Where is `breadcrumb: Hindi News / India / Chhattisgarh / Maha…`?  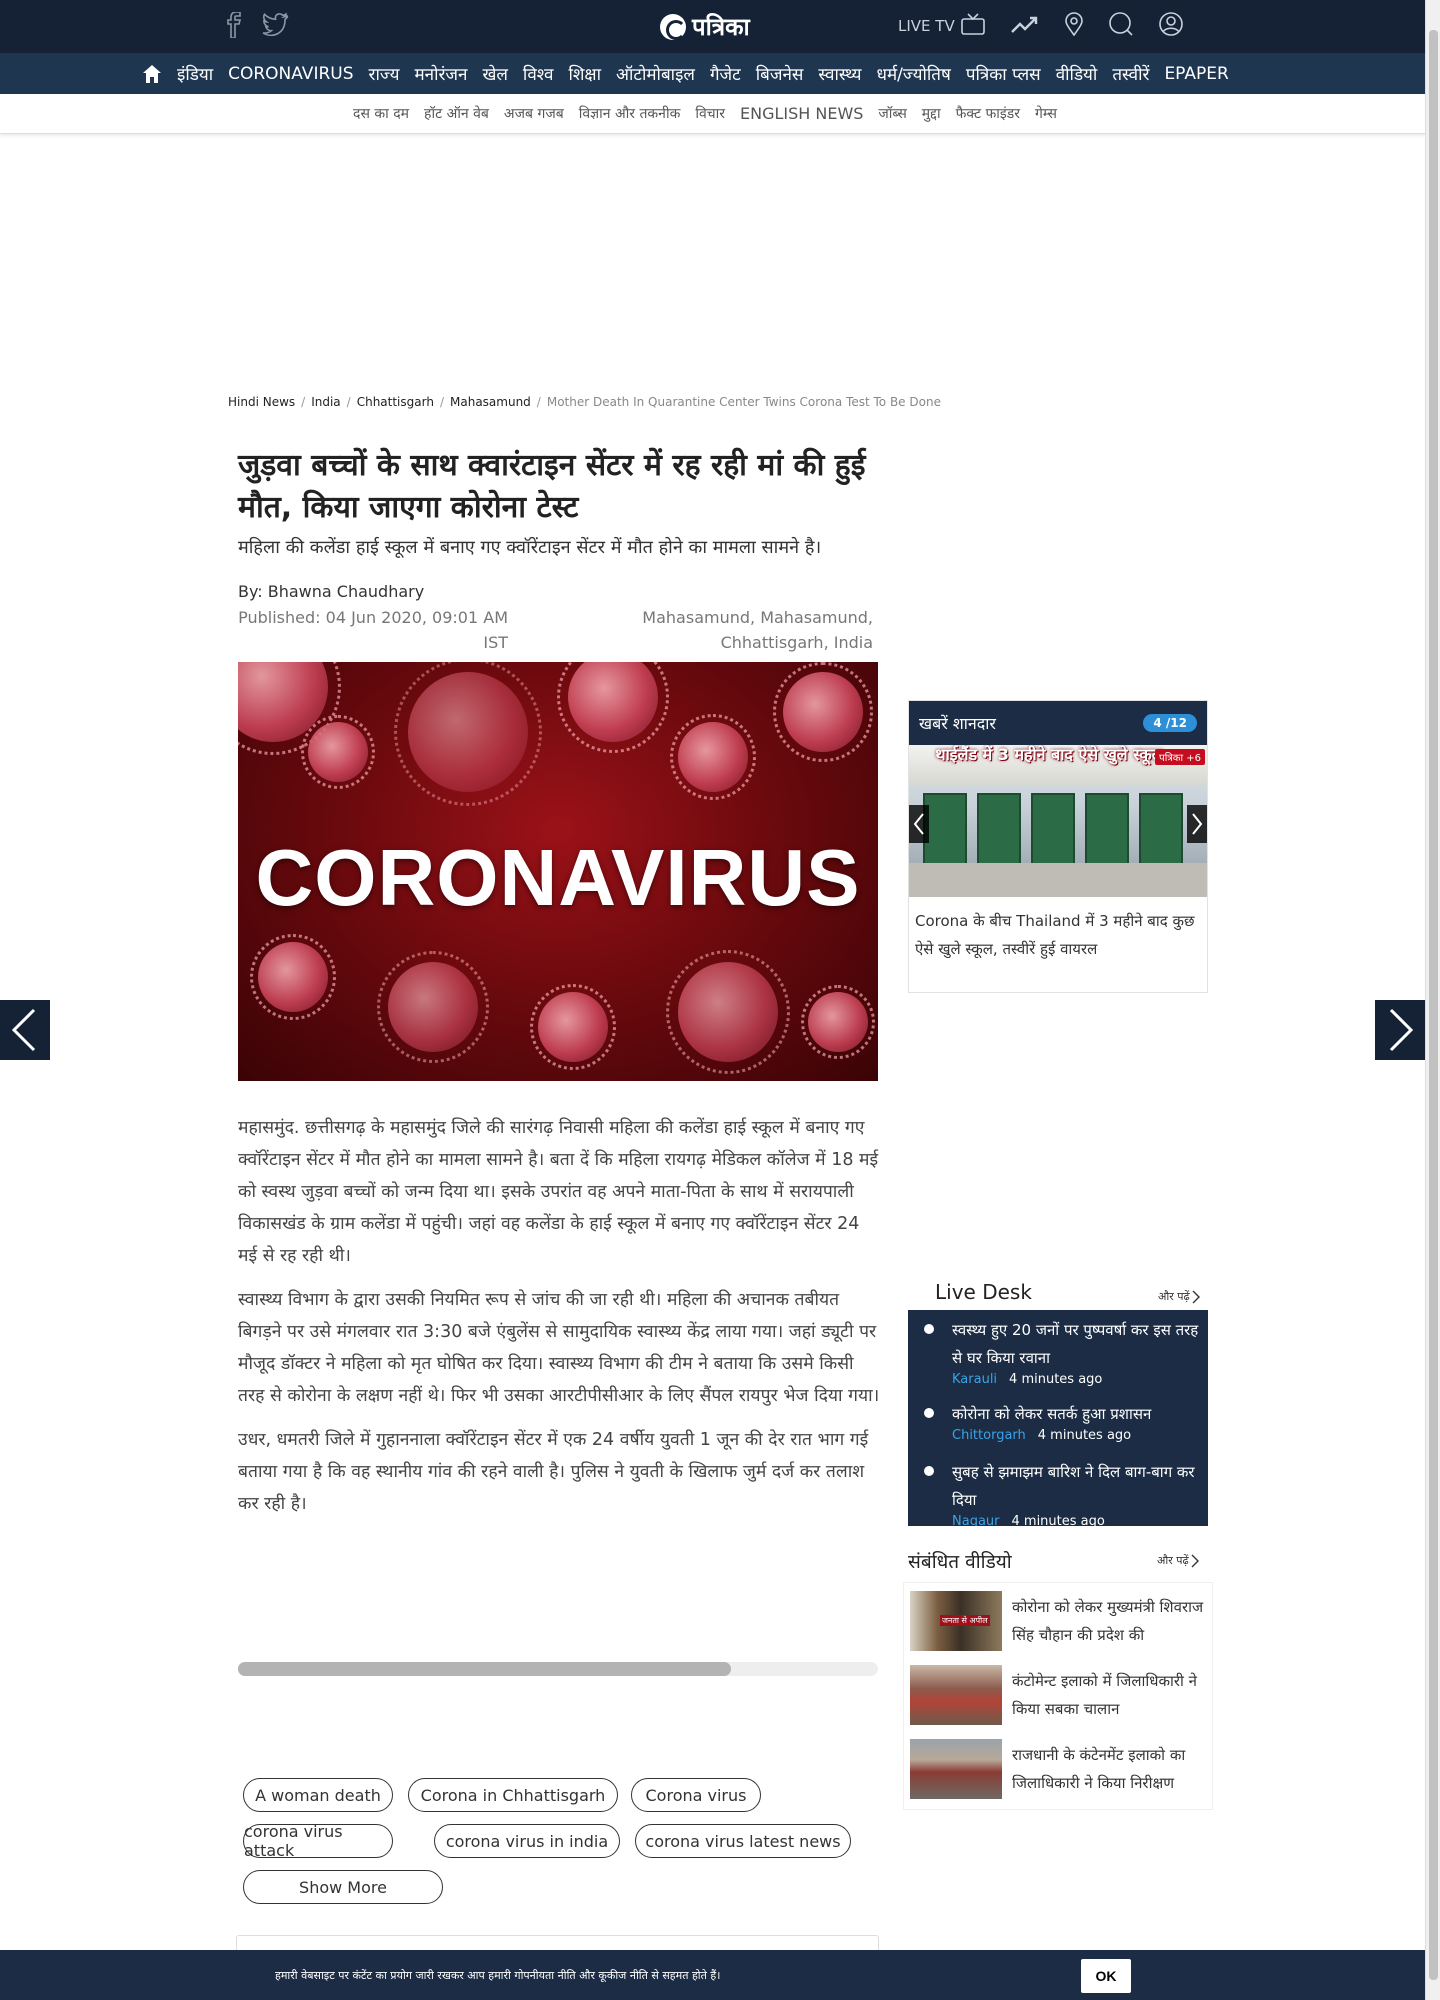 breadcrumb: Hindi News / India / Chhattisgarh / Maha… is located at coordinates (584, 402).